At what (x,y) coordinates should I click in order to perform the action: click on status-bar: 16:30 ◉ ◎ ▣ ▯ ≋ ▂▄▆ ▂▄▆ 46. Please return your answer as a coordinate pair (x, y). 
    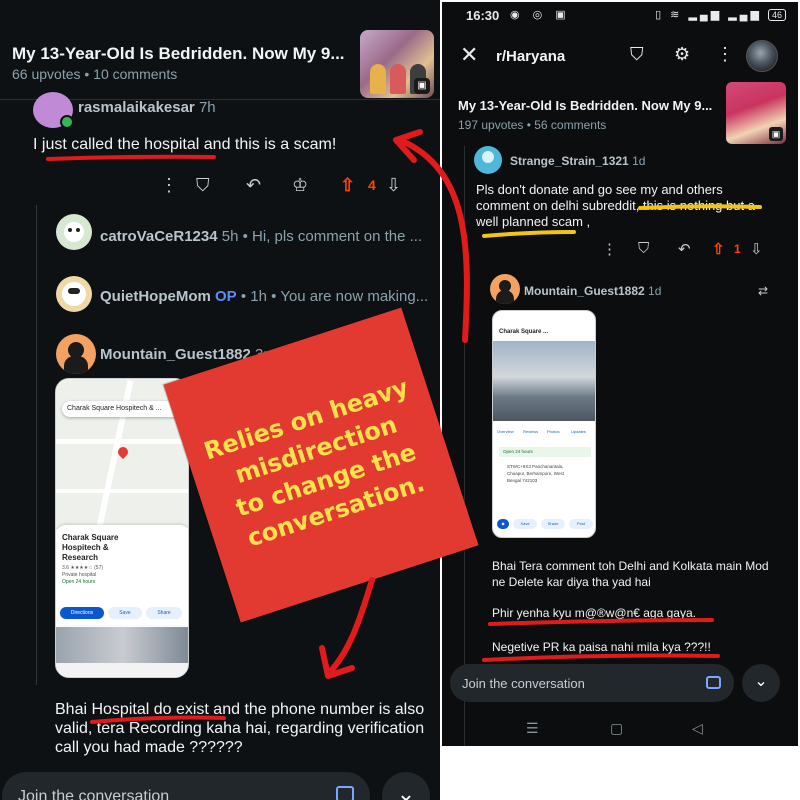
    Looking at the image, I should click on (620, 16).